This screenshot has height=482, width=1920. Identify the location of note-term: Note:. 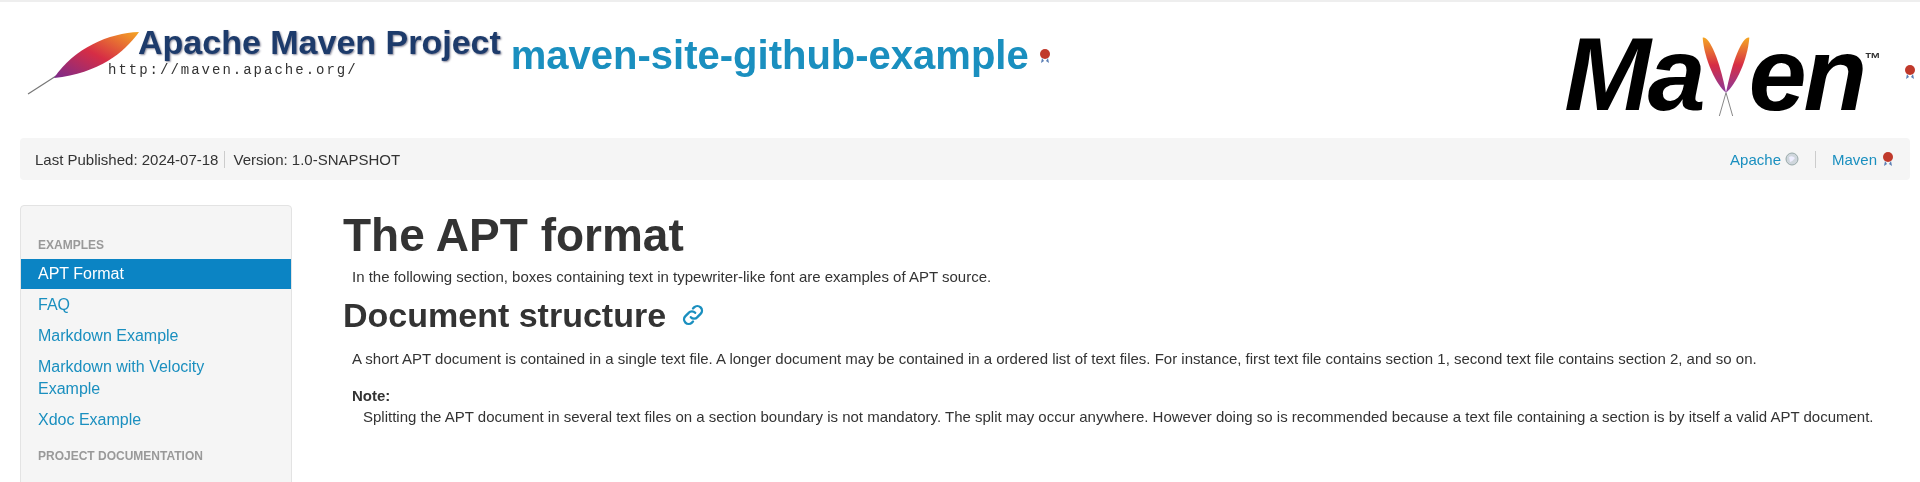
(372, 395).